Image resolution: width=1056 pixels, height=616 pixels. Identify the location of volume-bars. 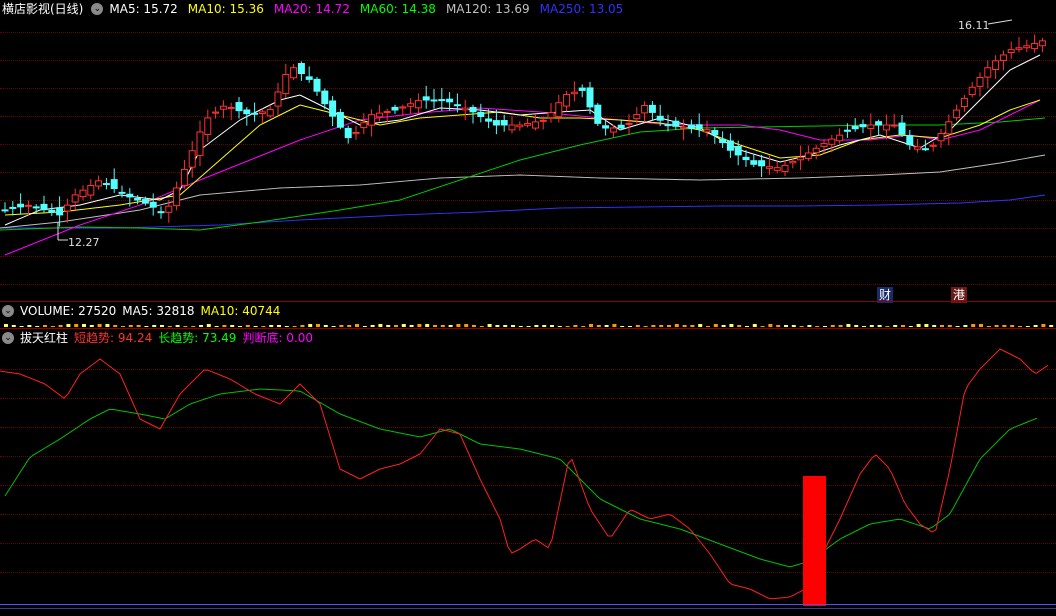
(529, 325).